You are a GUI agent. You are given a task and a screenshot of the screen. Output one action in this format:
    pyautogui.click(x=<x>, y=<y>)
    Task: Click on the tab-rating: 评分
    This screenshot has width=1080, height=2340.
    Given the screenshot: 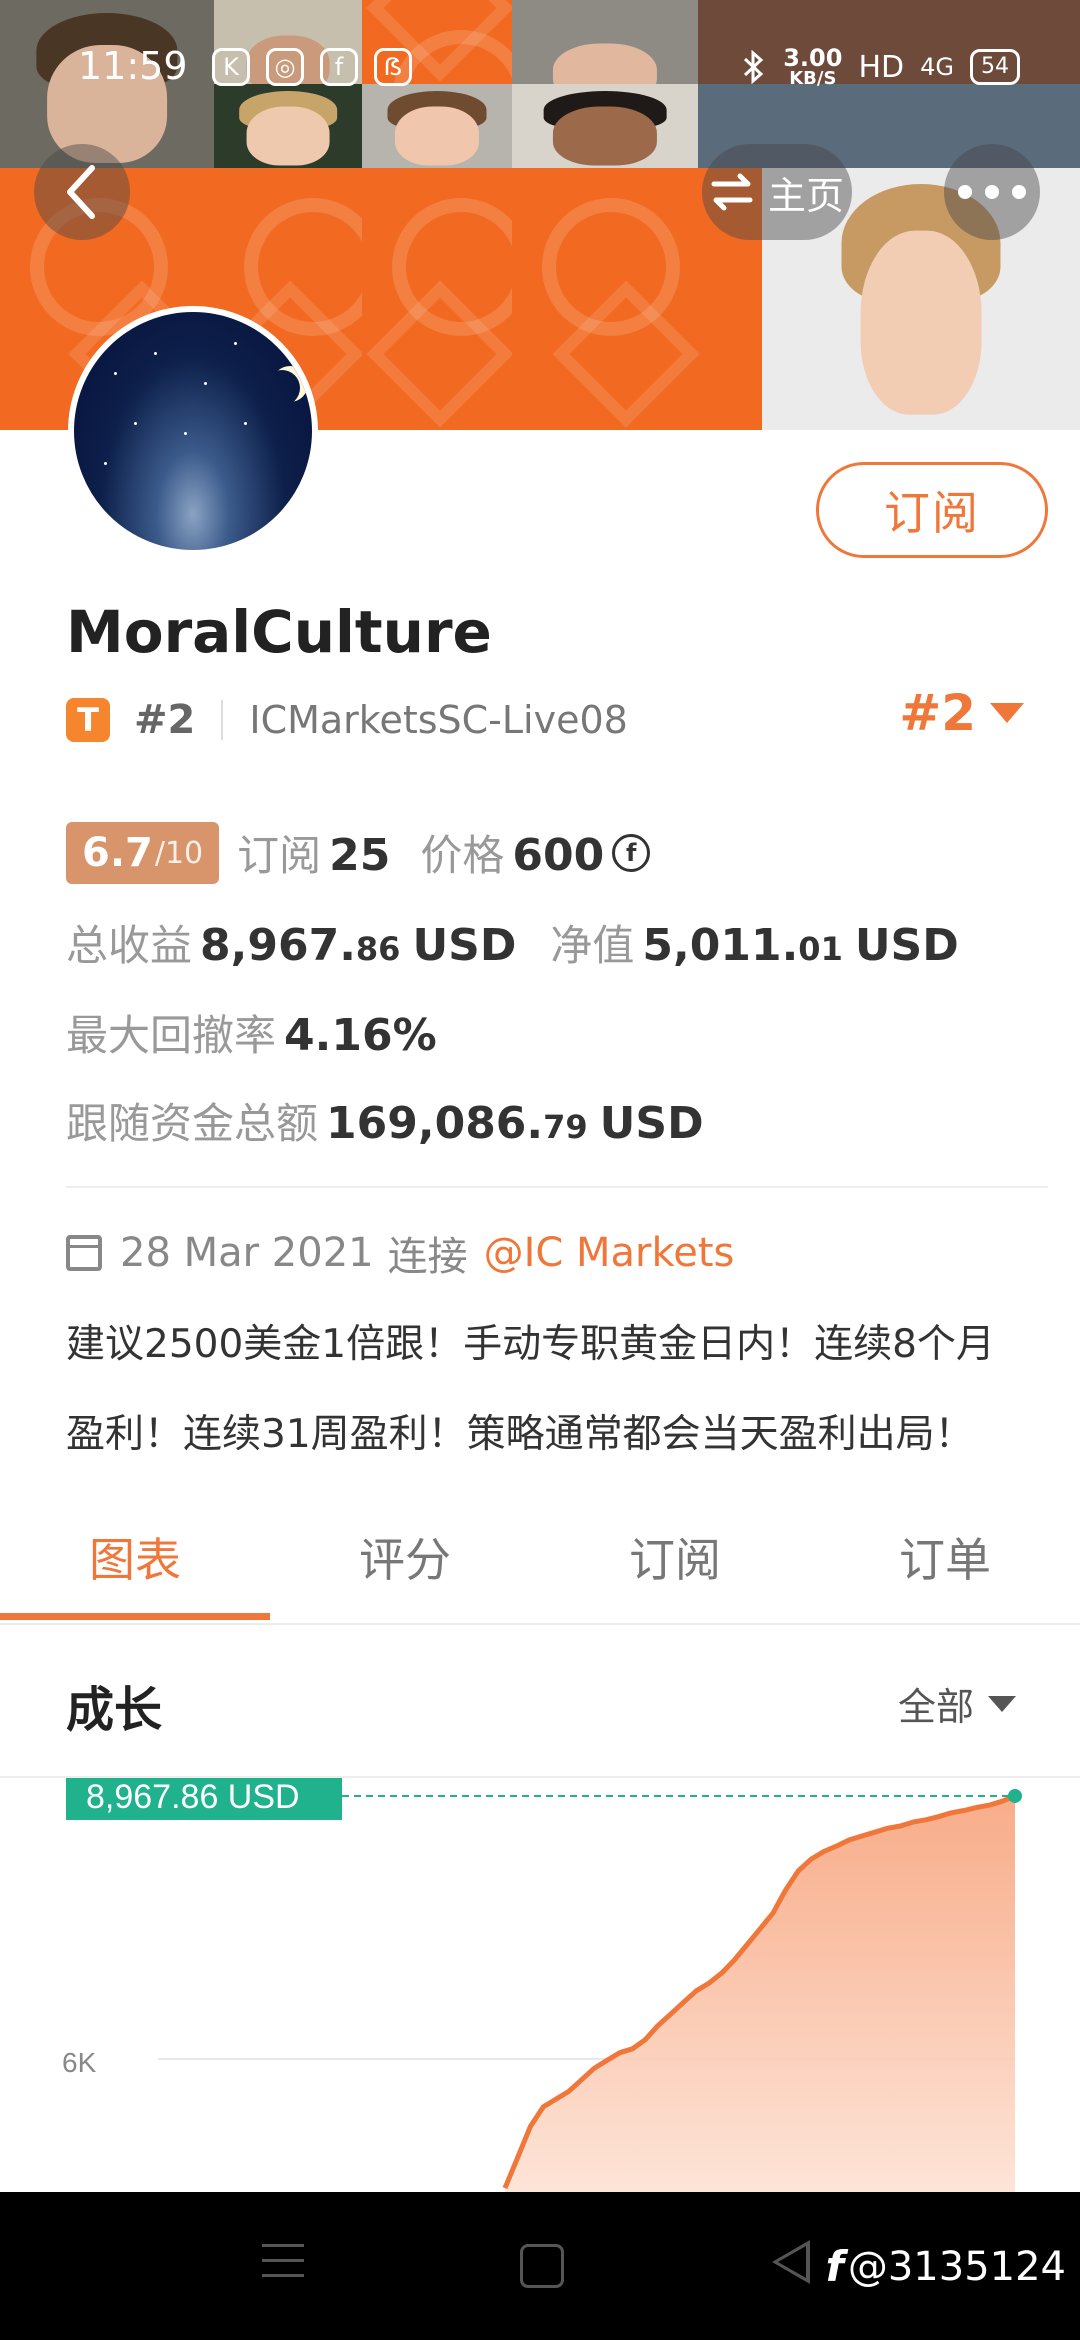 What is the action you would take?
    pyautogui.click(x=405, y=1570)
    